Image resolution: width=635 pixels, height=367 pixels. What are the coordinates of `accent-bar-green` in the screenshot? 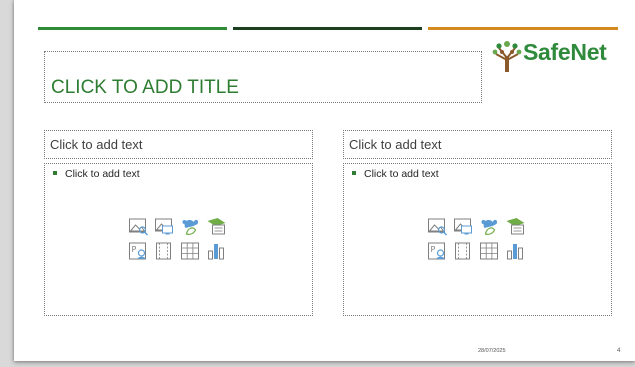 It's located at (132, 28).